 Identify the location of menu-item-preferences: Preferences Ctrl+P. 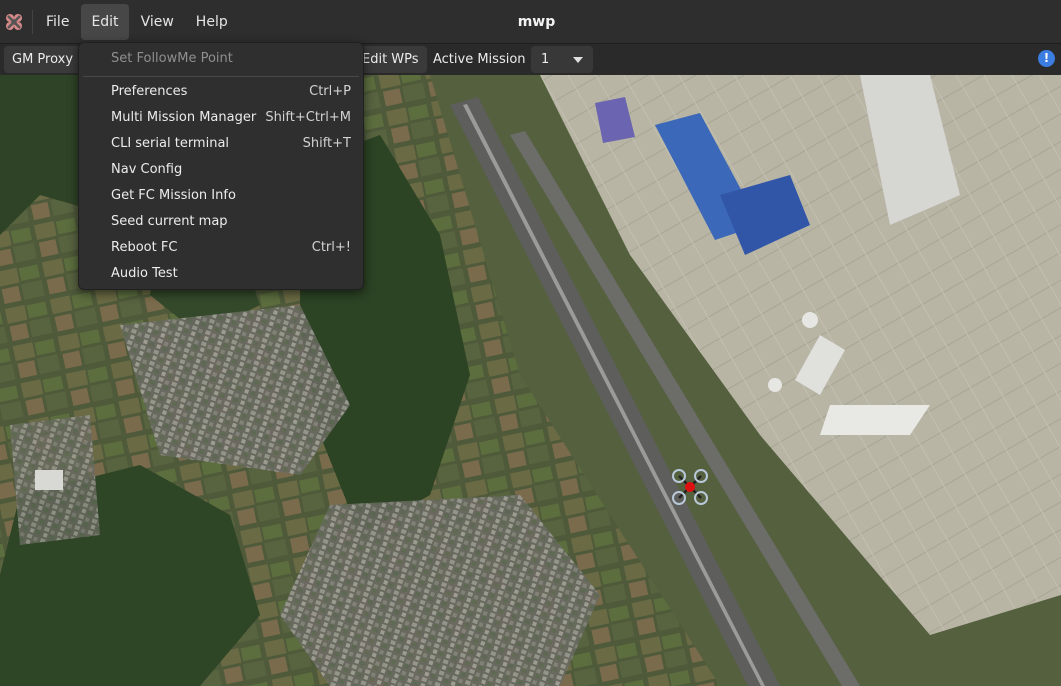
(221, 92).